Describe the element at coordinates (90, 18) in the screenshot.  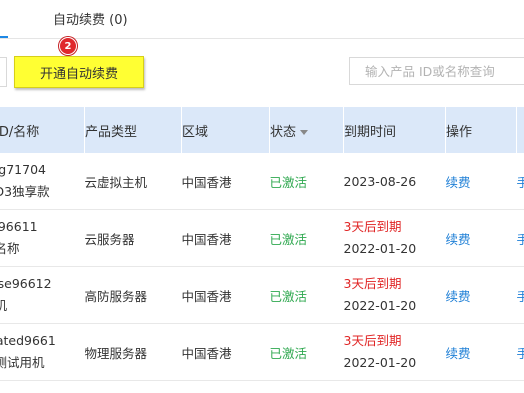
I see `tab-auto-renew: 自动续费 (0)` at that location.